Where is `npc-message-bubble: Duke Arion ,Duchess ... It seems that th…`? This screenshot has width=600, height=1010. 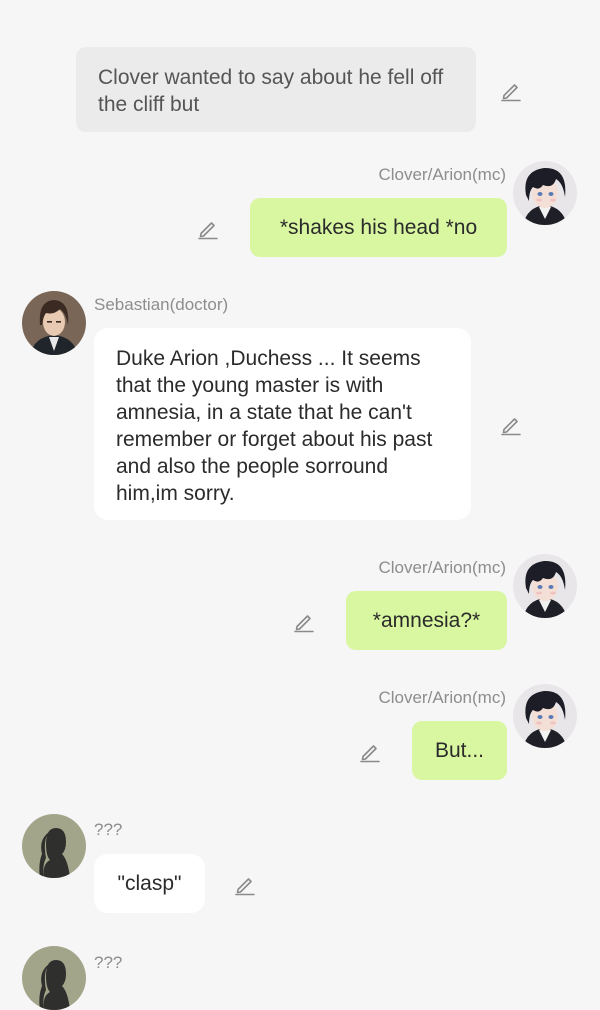
npc-message-bubble: Duke Arion ,Duchess ... It seems that th… is located at coordinates (282, 424).